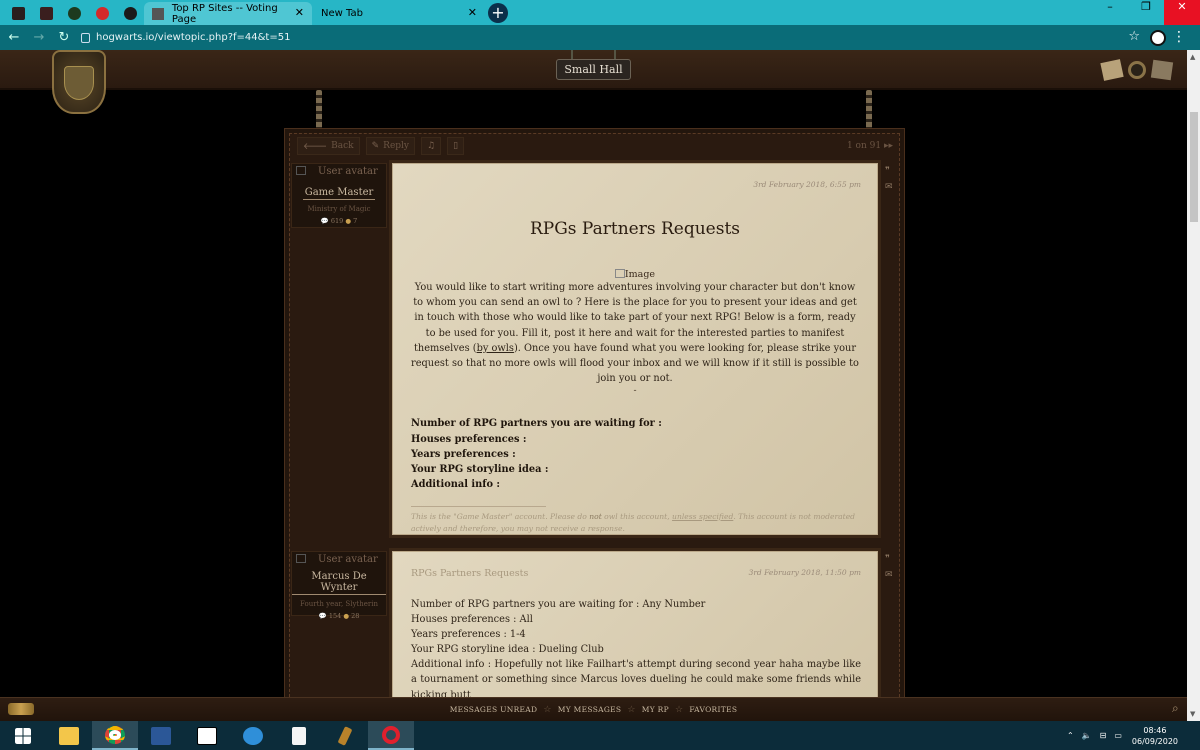 Image resolution: width=1200 pixels, height=750 pixels. What do you see at coordinates (595, 516) in the screenshot?
I see `signature-emphasis: not` at bounding box center [595, 516].